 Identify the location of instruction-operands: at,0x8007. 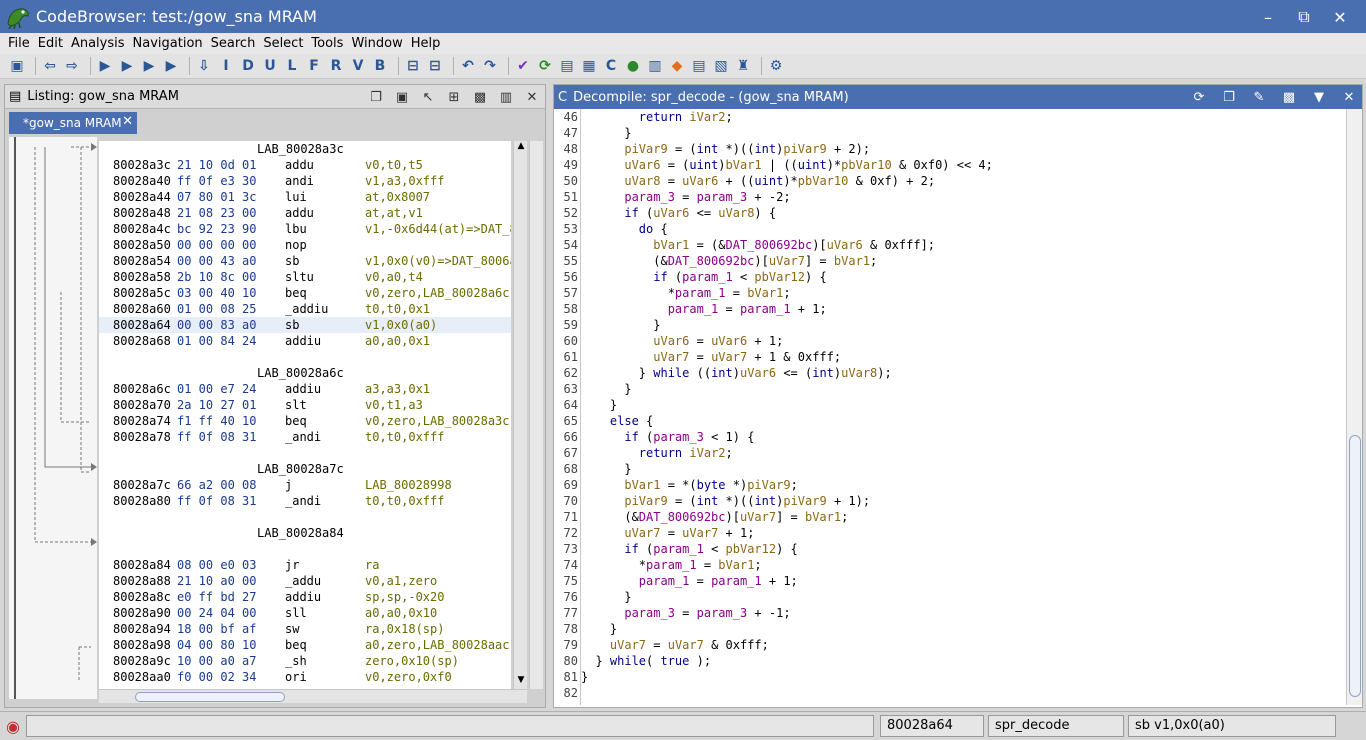
(397, 197).